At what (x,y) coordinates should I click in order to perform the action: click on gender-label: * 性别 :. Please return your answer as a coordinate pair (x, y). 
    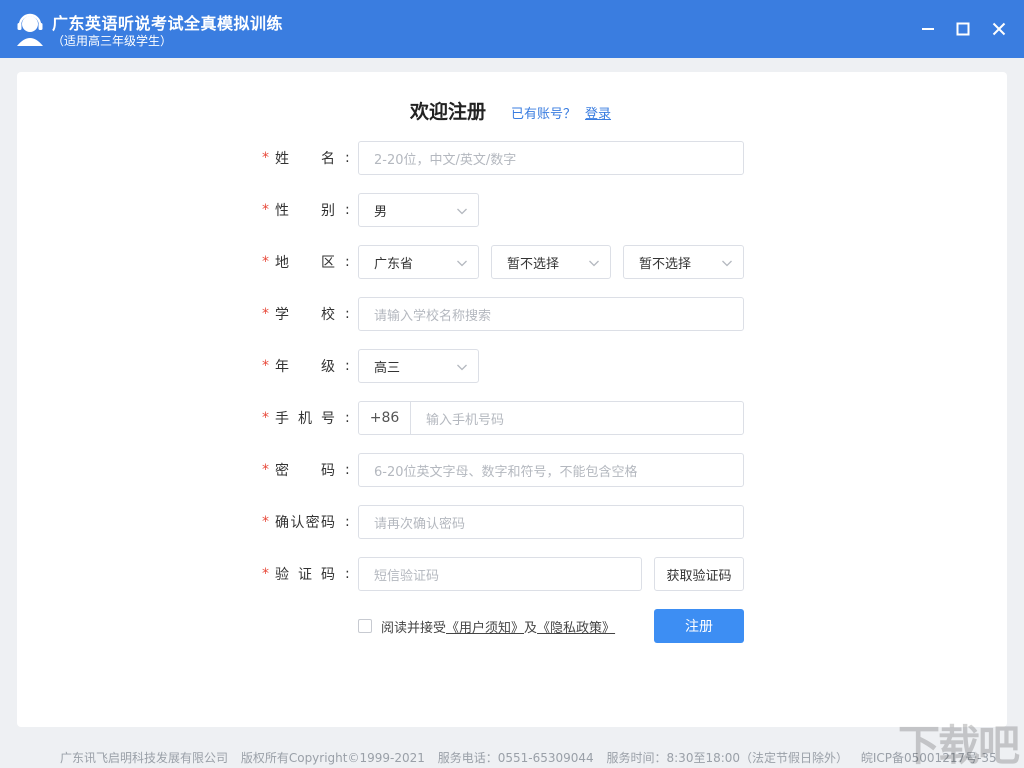
    Looking at the image, I should click on (309, 210).